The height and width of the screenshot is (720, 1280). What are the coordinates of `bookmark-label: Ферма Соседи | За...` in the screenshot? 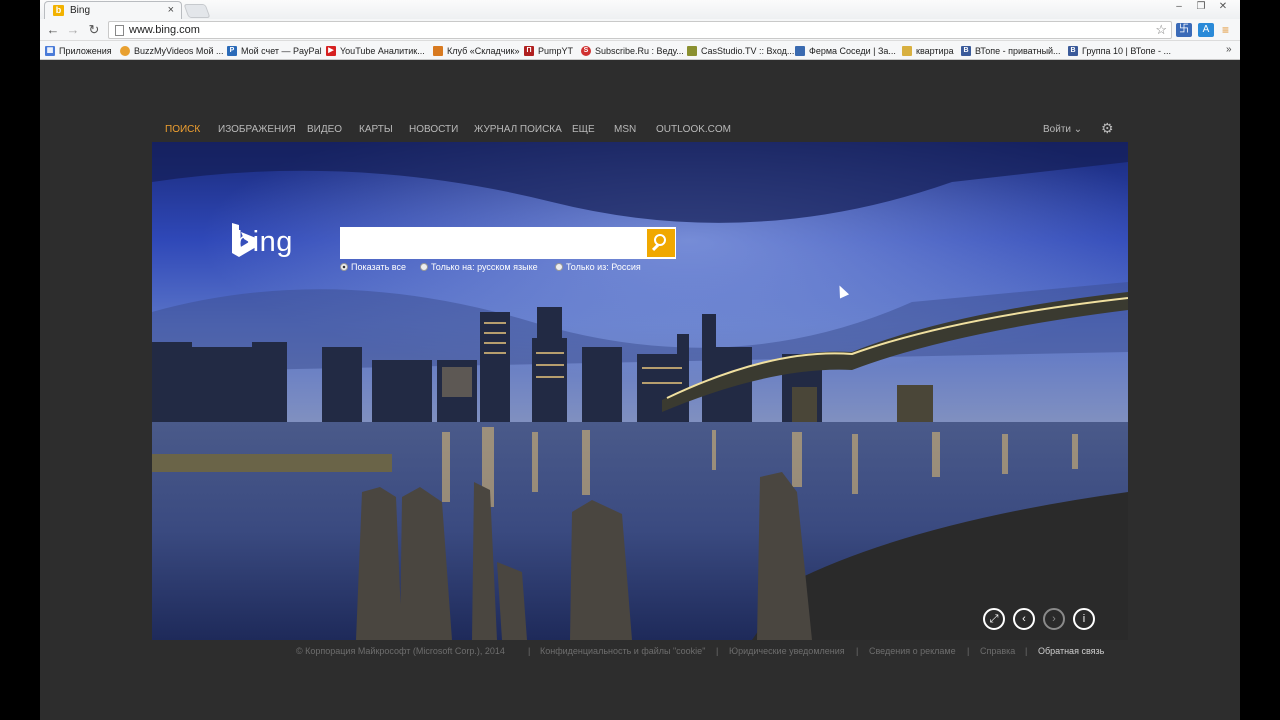 It's located at (852, 51).